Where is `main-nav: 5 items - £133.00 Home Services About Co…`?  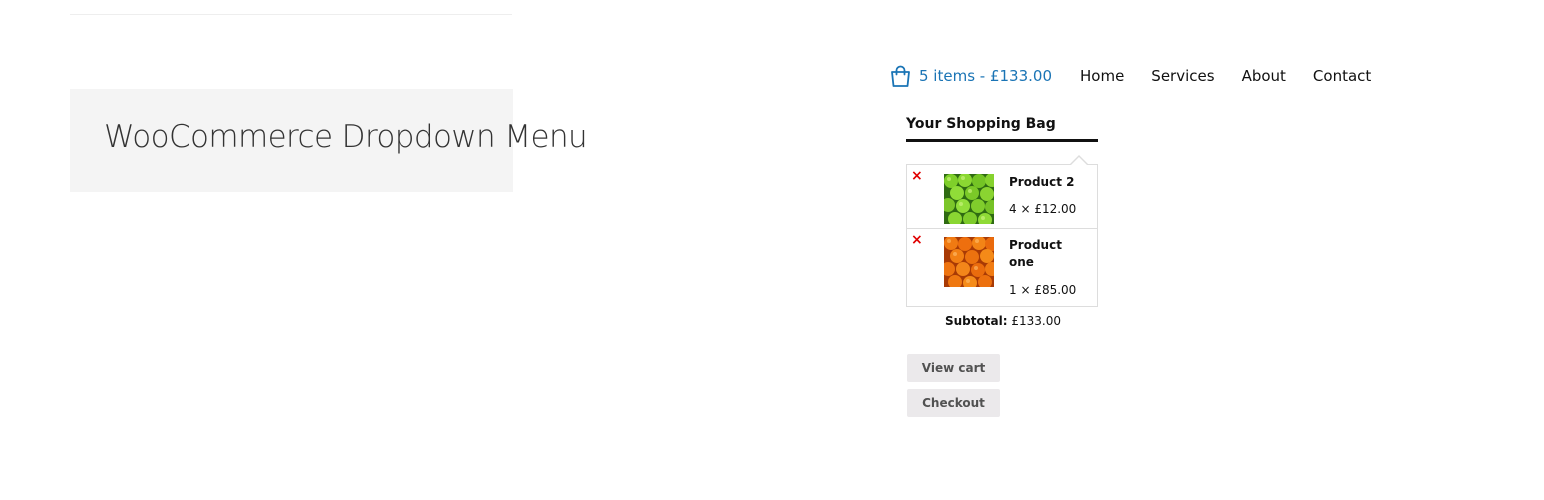 main-nav: 5 items - £133.00 Home Services About Co… is located at coordinates (1130, 76).